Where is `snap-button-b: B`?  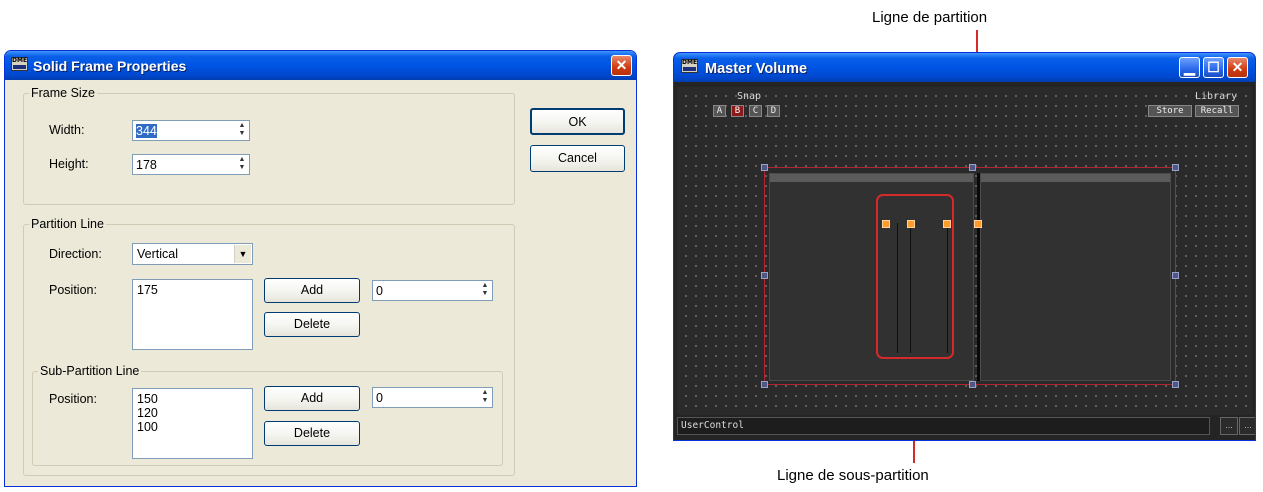 snap-button-b: B is located at coordinates (737, 111).